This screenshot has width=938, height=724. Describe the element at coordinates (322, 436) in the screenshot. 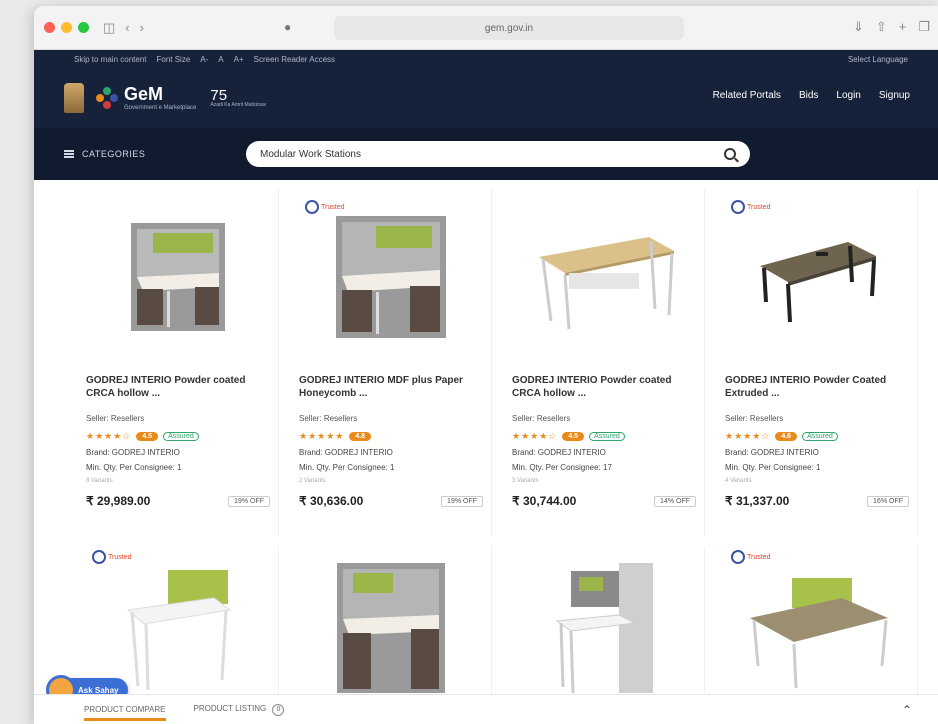

I see `rating-stars-icon: ★★★★★` at that location.